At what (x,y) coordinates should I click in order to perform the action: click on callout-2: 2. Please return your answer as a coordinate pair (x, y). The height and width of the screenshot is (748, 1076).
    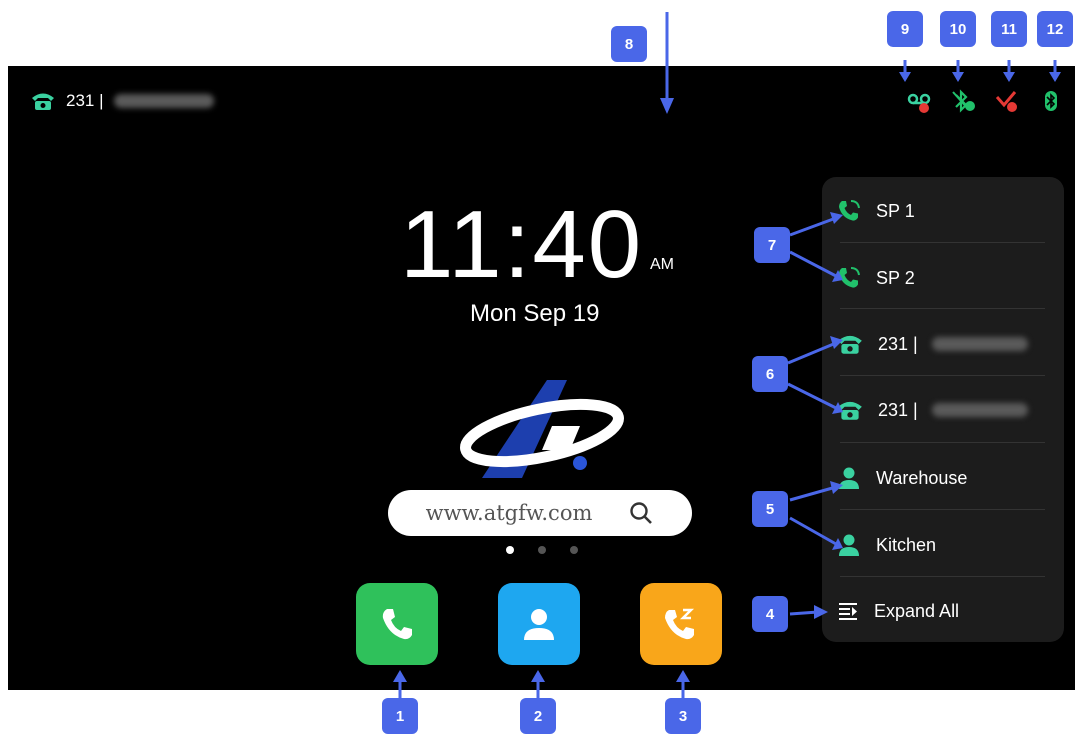
    Looking at the image, I should click on (538, 716).